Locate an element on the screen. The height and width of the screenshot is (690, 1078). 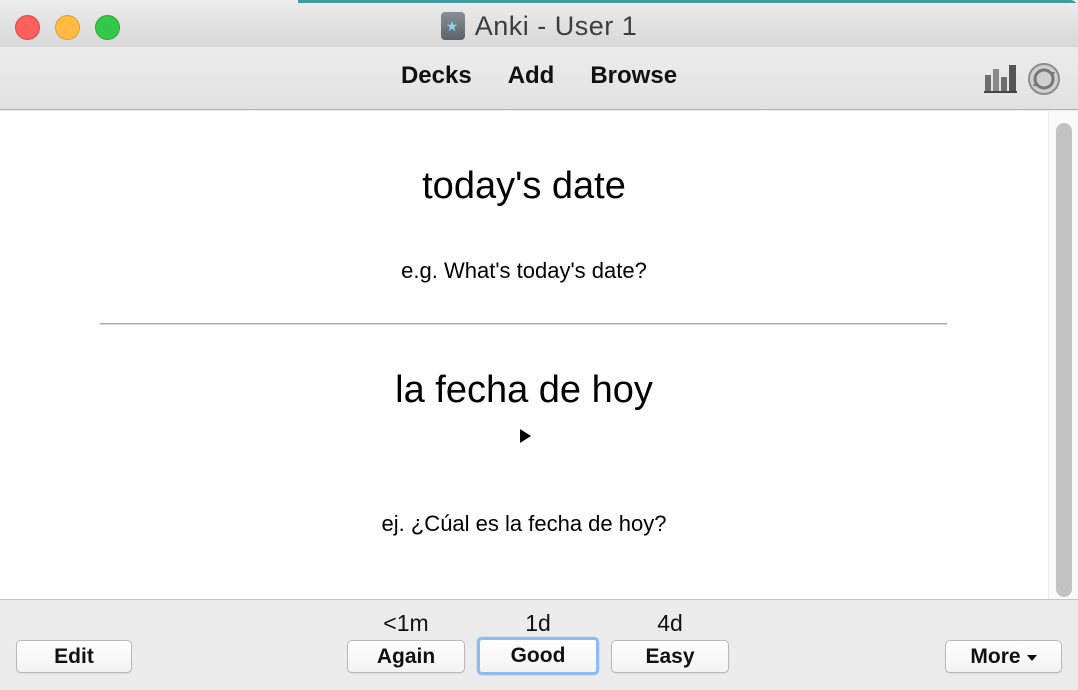
main-toolbar: Decks Add Browse is located at coordinates (539, 78).